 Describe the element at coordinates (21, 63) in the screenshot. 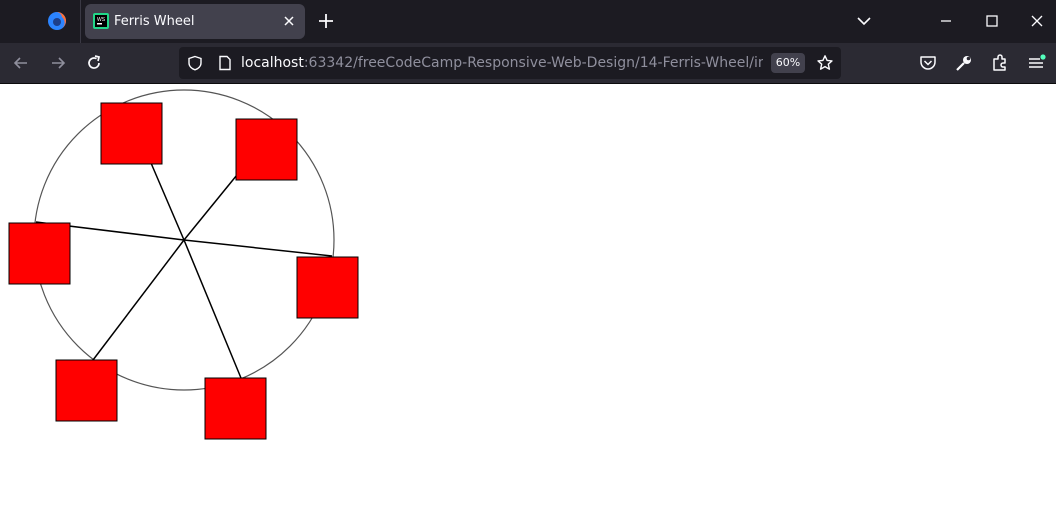

I see `back-arrow-icon` at that location.